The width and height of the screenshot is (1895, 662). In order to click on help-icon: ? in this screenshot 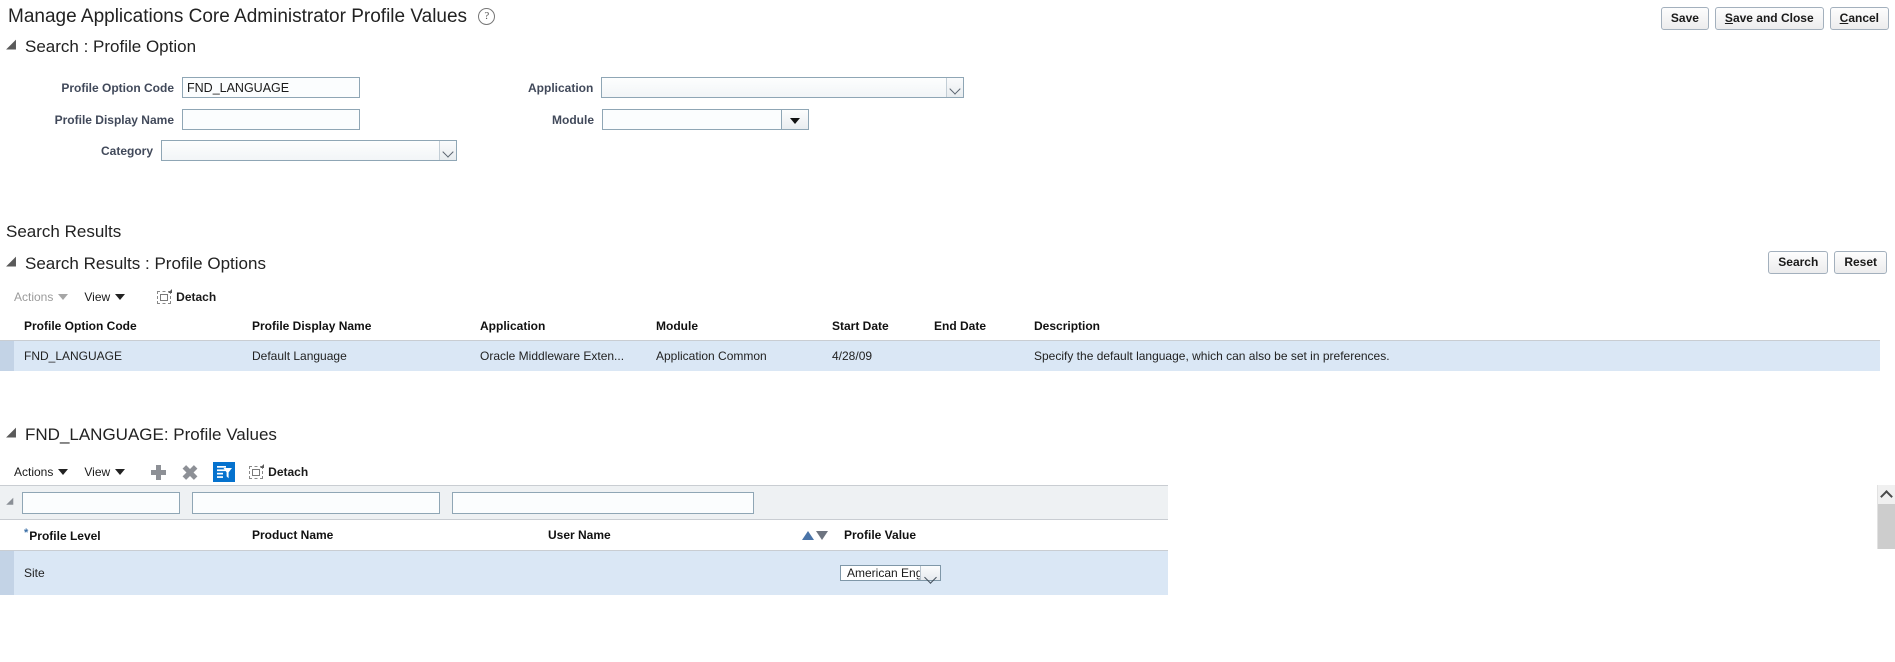, I will do `click(487, 16)`.